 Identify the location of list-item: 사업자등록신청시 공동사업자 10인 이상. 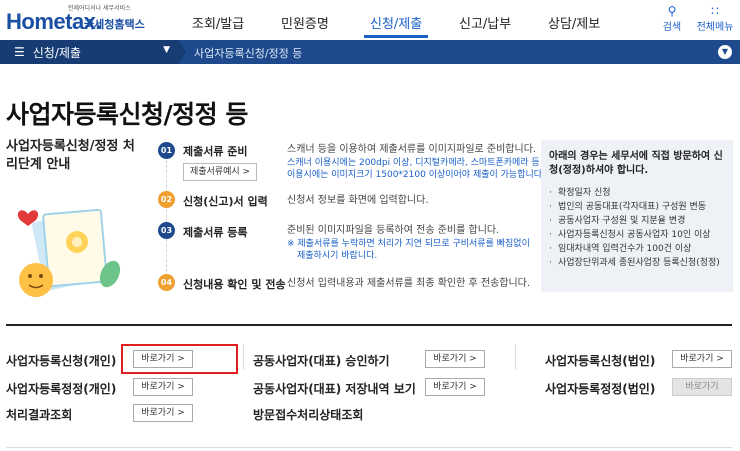
(637, 235).